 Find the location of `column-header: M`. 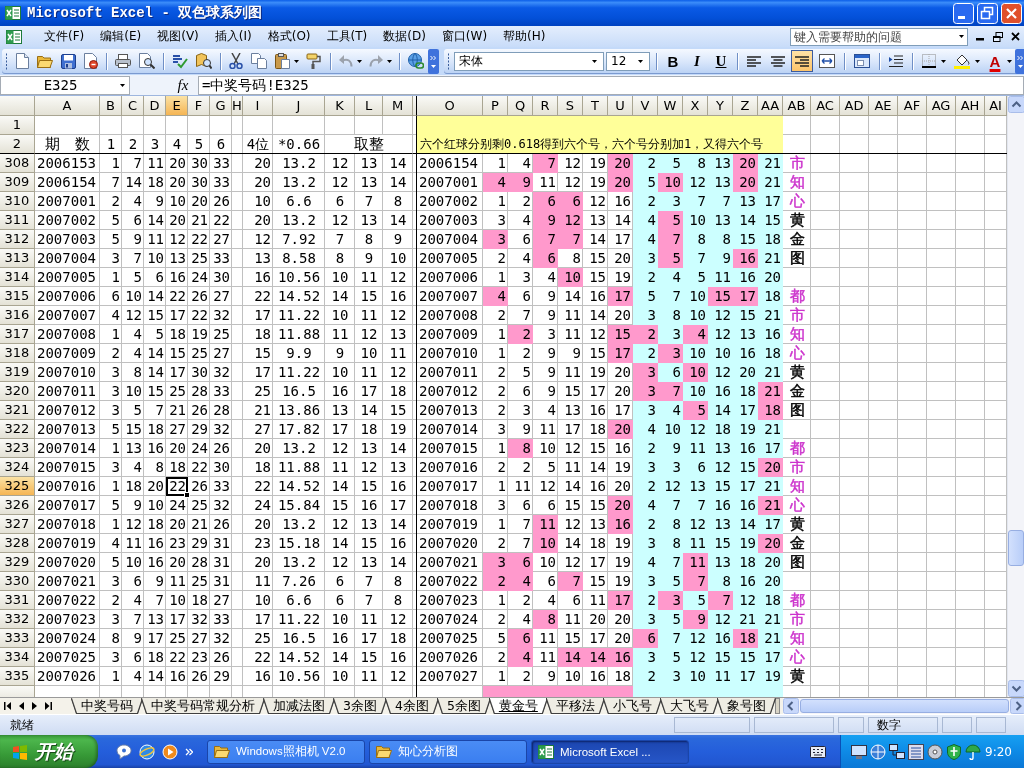

column-header: M is located at coordinates (398, 106).